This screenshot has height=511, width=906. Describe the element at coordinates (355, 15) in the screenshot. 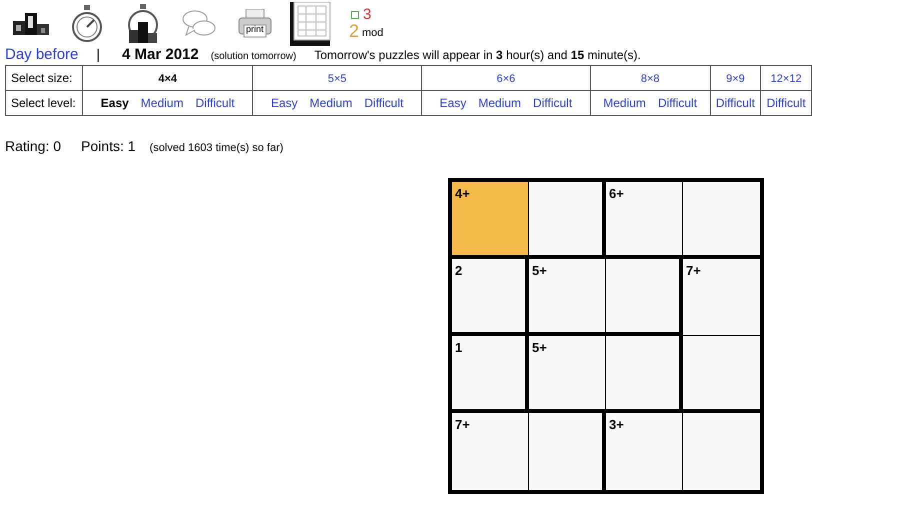

I see `checkbox-icon` at that location.